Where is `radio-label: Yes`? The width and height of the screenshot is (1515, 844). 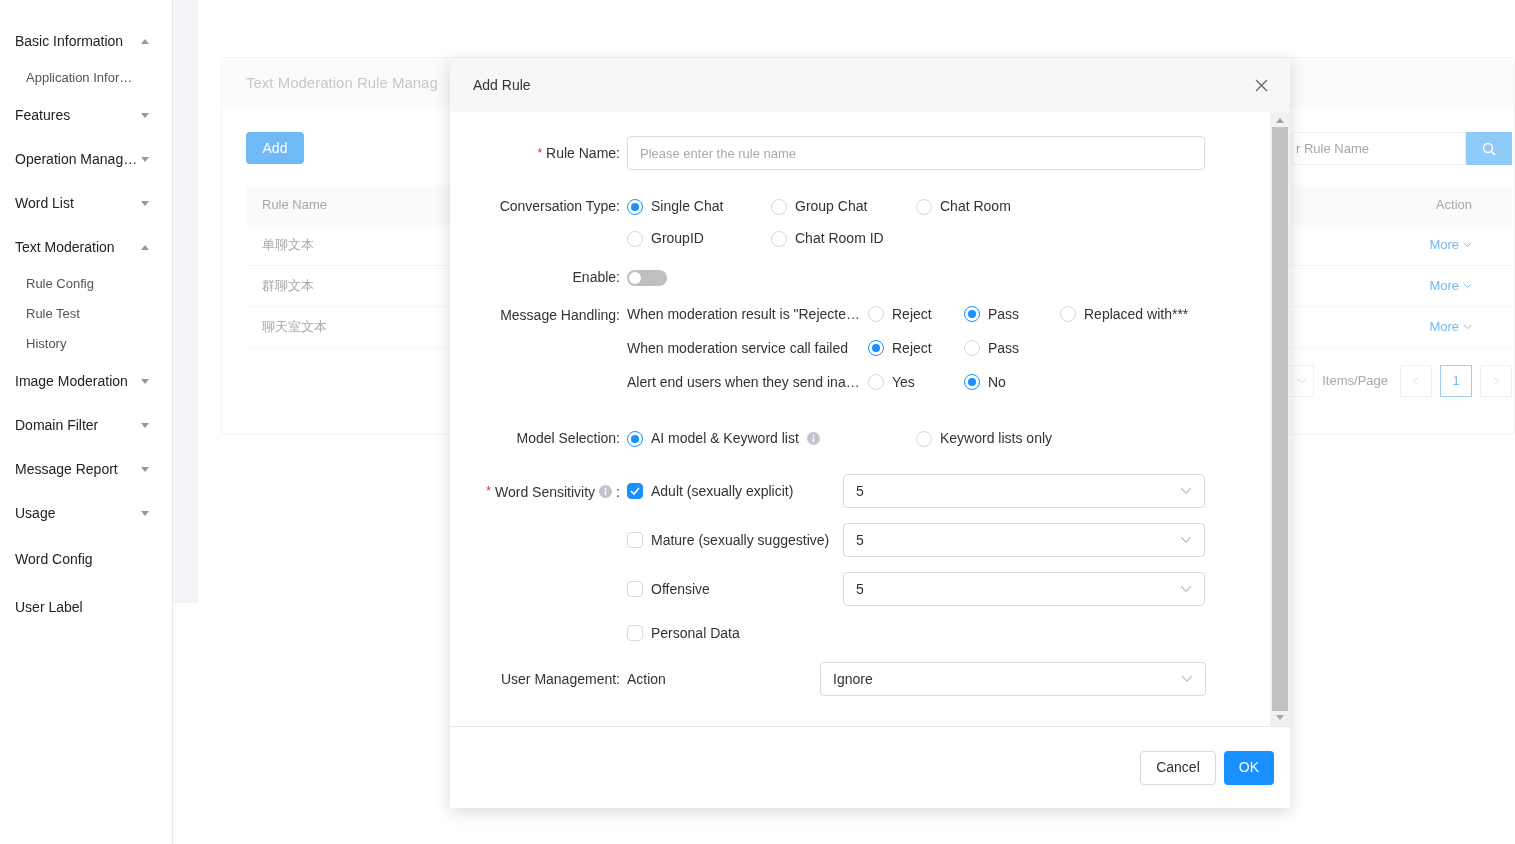
radio-label: Yes is located at coordinates (903, 382).